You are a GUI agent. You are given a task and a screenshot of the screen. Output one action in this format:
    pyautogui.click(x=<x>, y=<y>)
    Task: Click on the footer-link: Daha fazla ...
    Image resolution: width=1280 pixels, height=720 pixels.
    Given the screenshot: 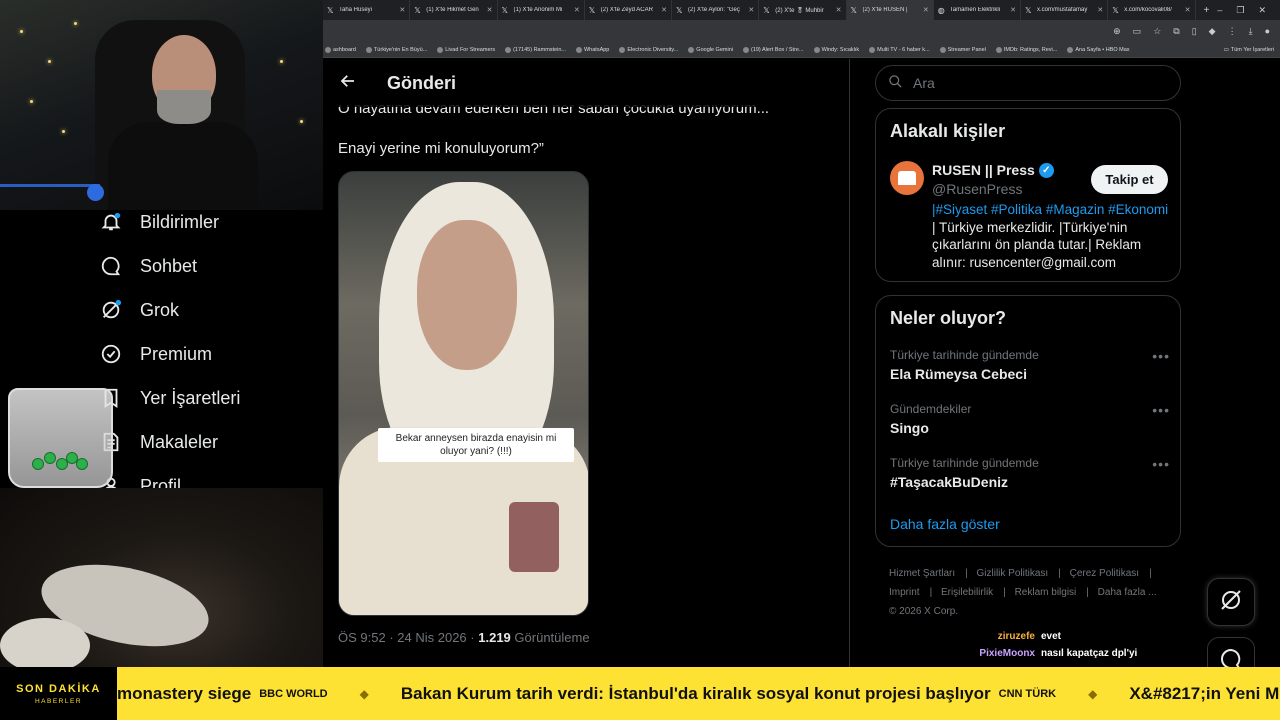 What is the action you would take?
    pyautogui.click(x=1127, y=592)
    